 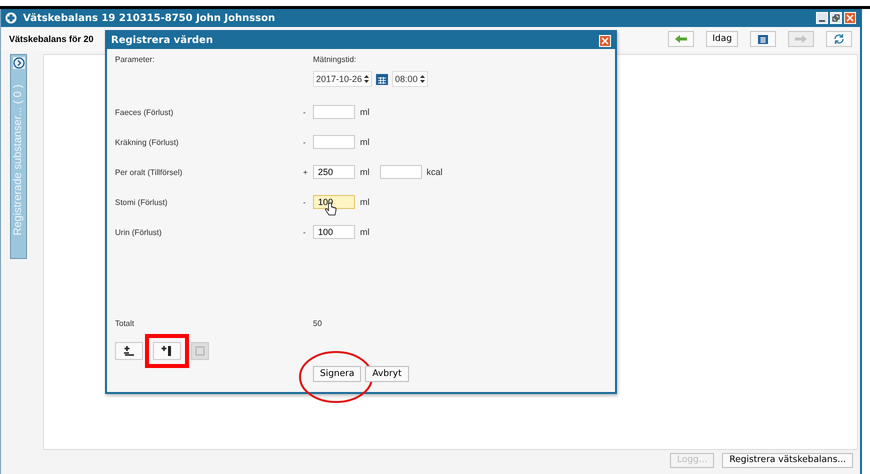 I want to click on cancel-button: Avbryt, so click(x=387, y=374).